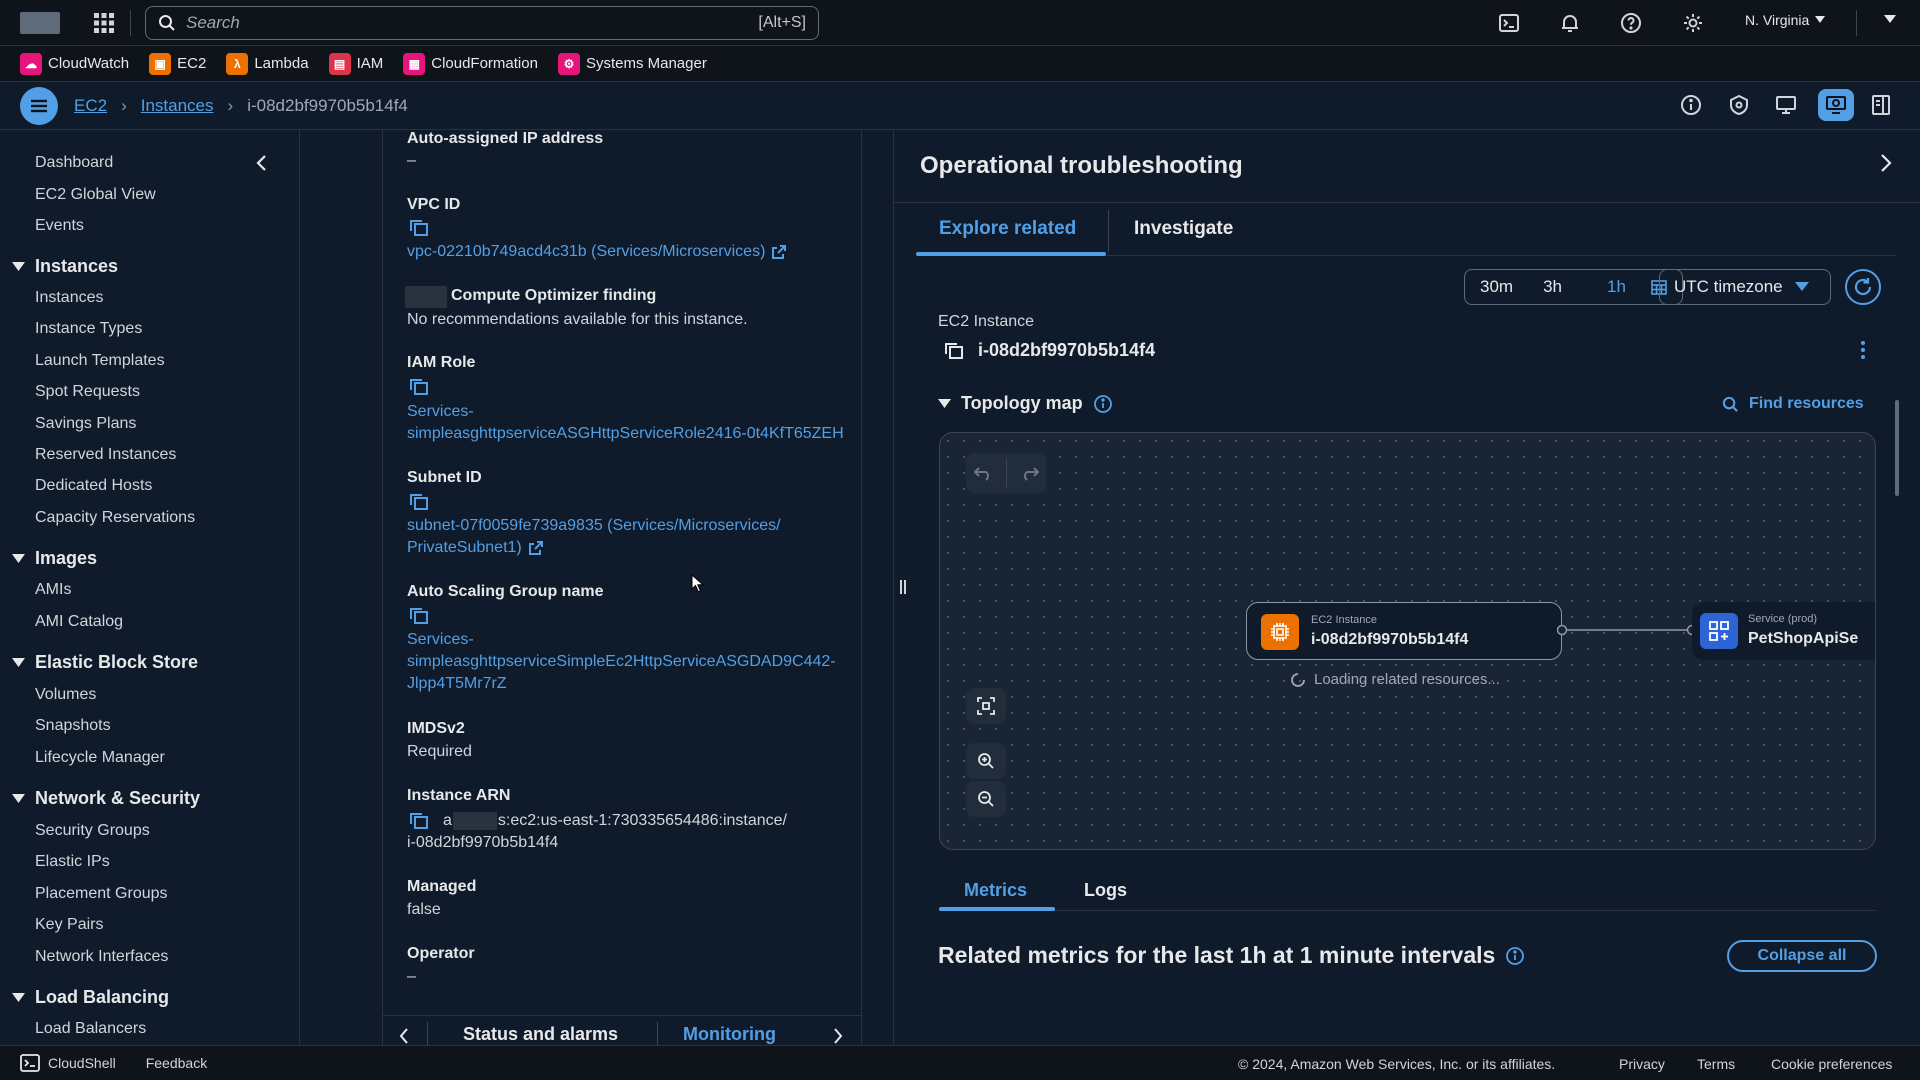 The width and height of the screenshot is (1920, 1080). What do you see at coordinates (177, 63) in the screenshot?
I see `favorite-ec2: ▣ EC2` at bounding box center [177, 63].